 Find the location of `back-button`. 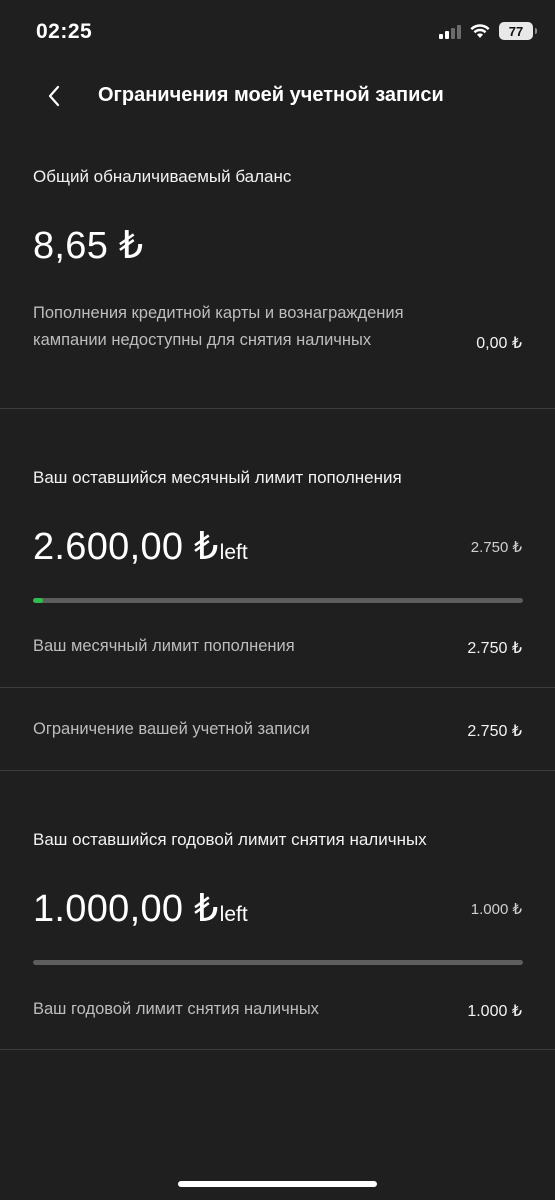

back-button is located at coordinates (54, 96).